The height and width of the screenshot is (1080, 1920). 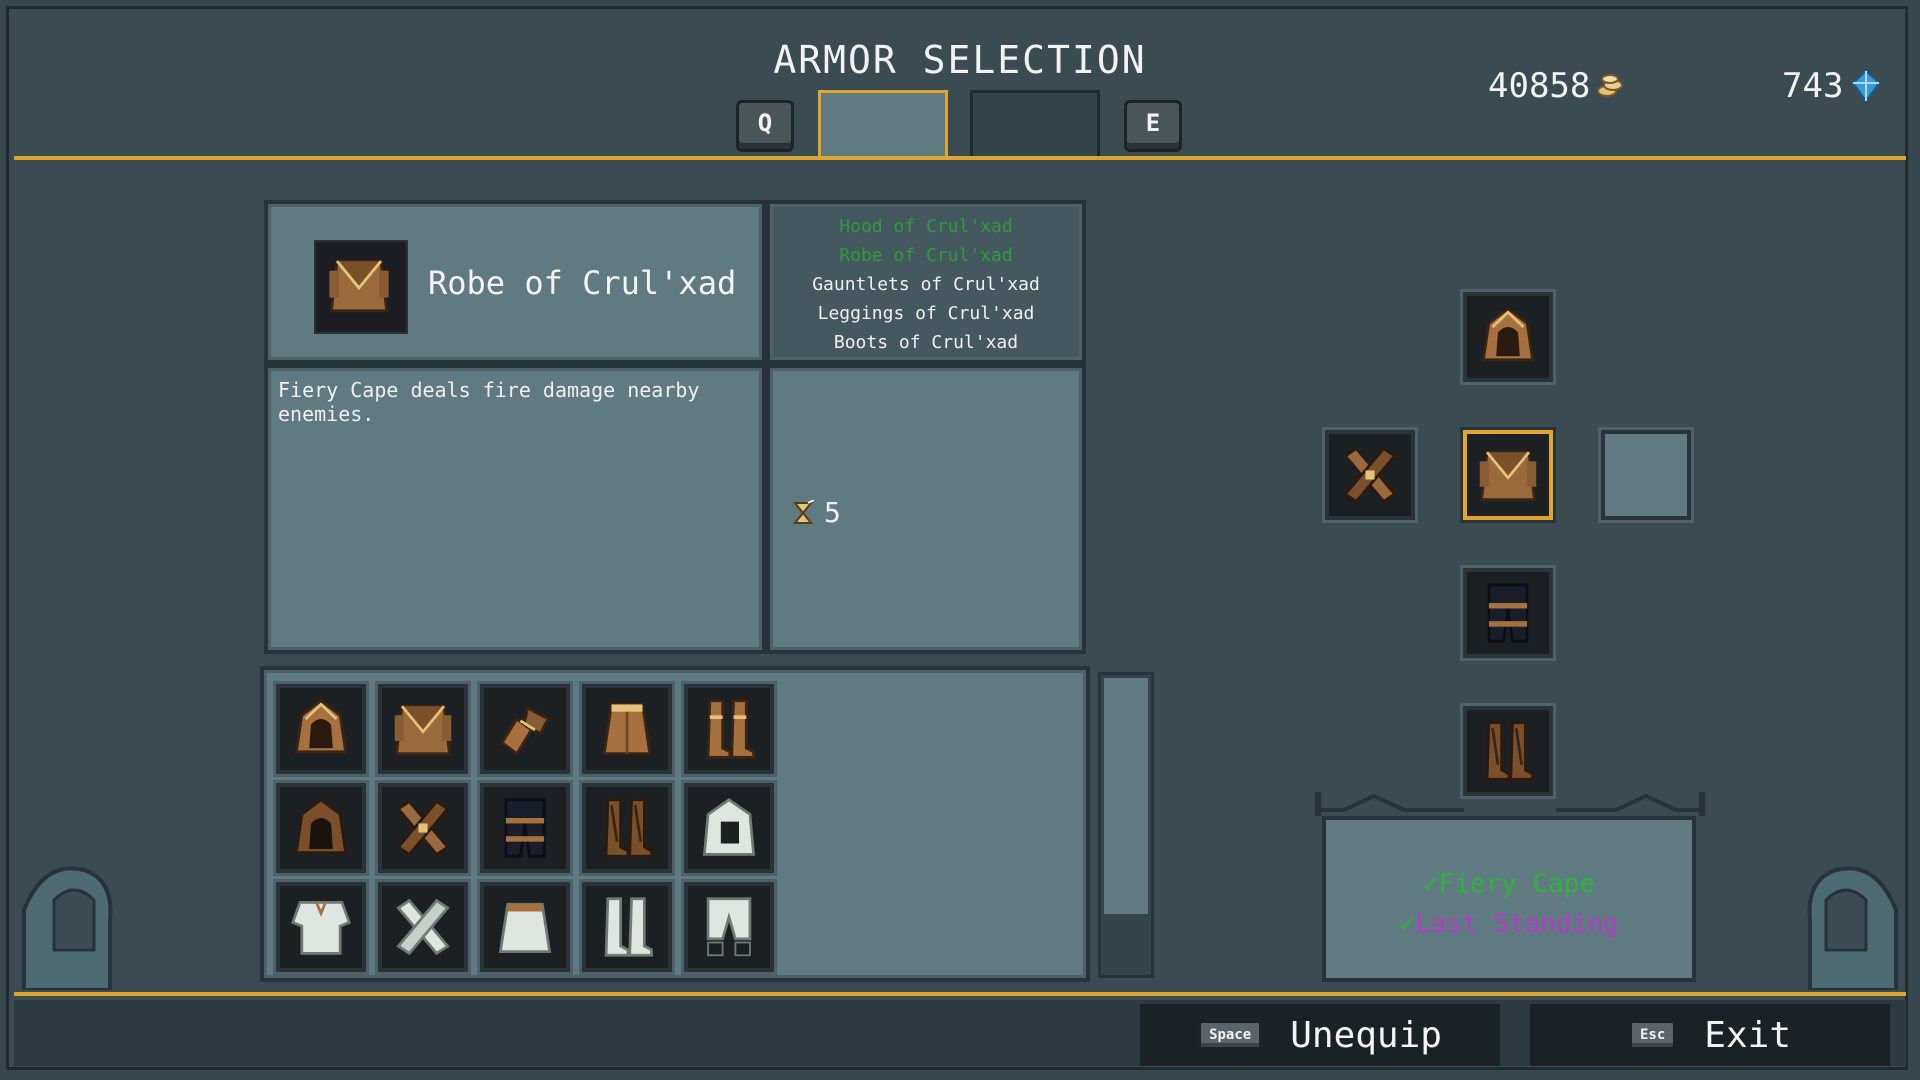 I want to click on space-key-icon: Space, so click(x=1230, y=1035).